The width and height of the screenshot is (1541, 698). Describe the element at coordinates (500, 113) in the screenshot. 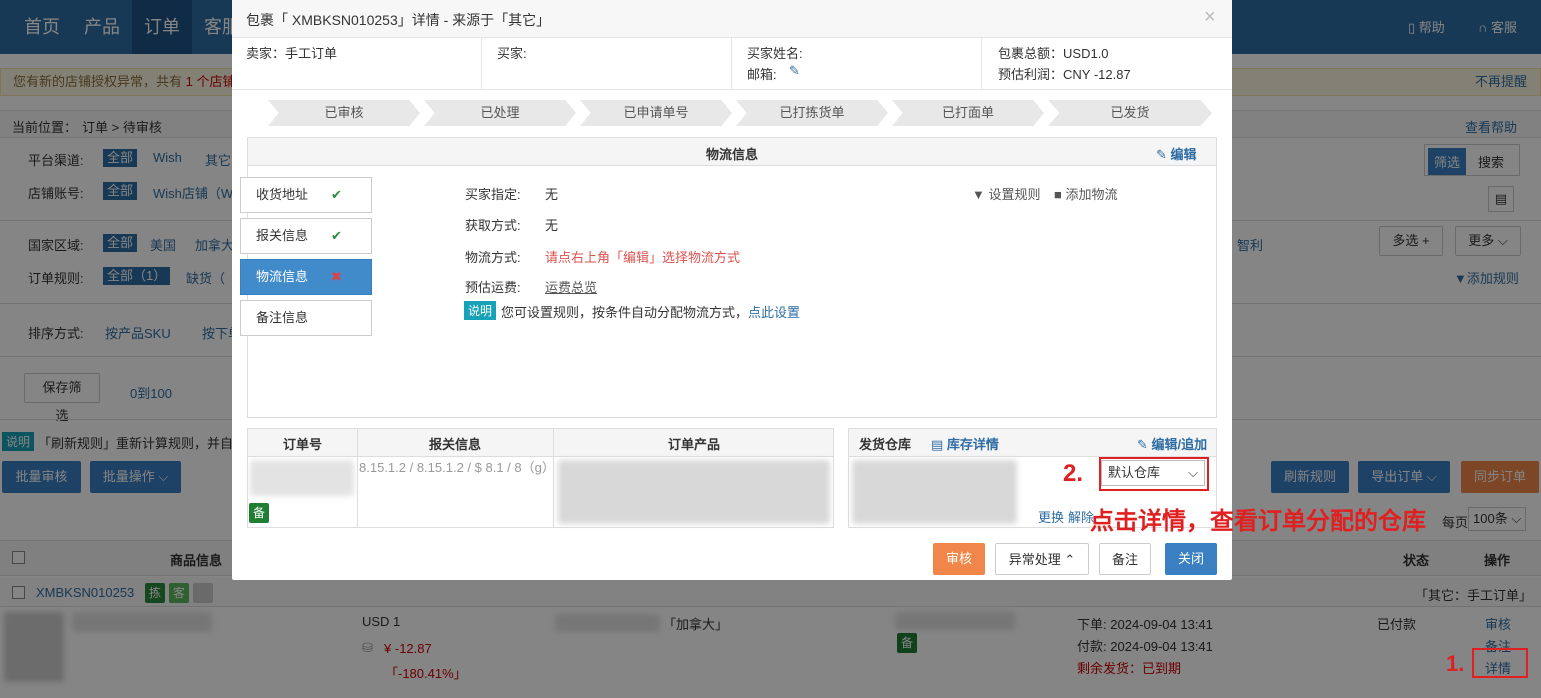

I see `step-processed: 已处理` at that location.